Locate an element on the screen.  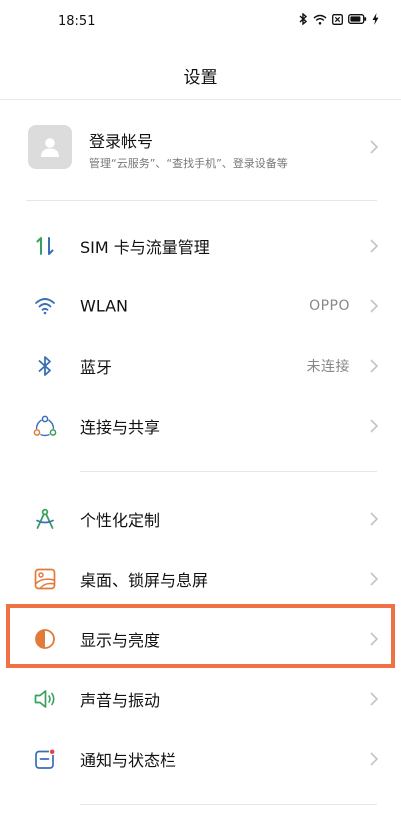
status-time: 18:51 is located at coordinates (77, 21).